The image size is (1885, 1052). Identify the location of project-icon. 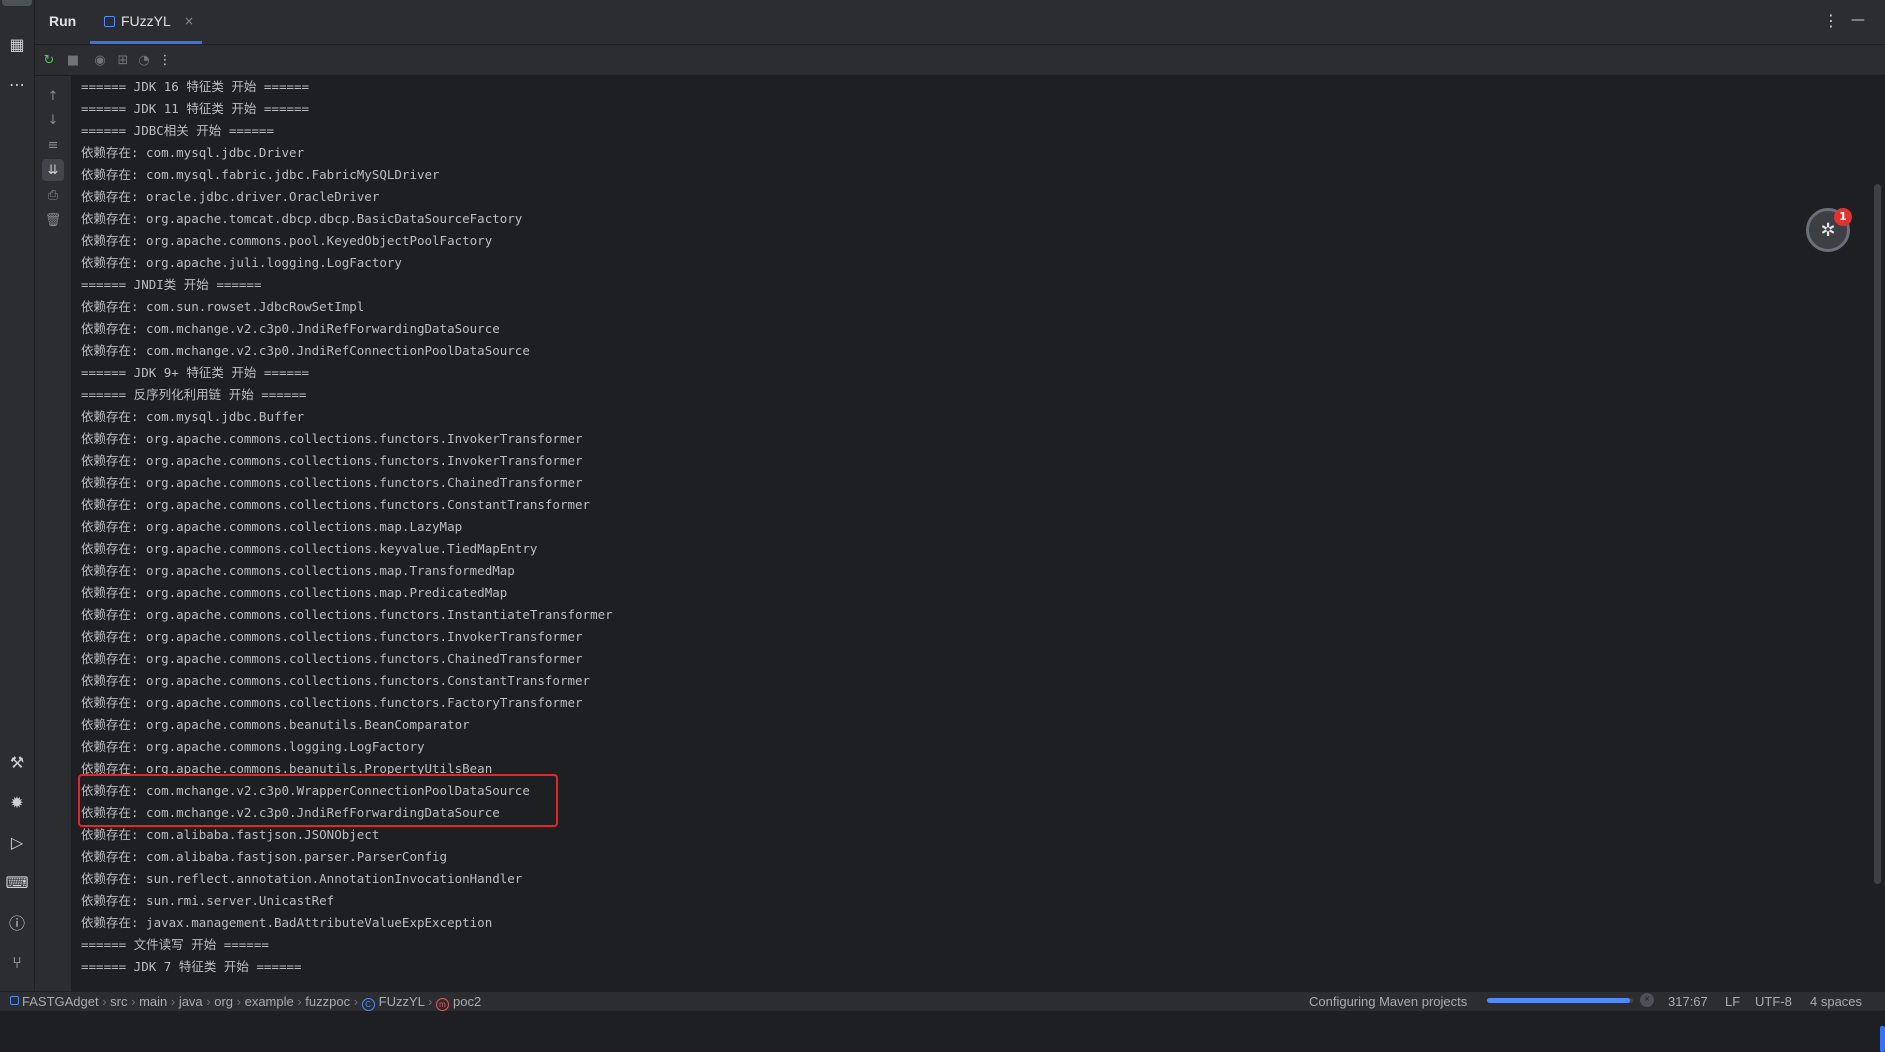
(14, 1000).